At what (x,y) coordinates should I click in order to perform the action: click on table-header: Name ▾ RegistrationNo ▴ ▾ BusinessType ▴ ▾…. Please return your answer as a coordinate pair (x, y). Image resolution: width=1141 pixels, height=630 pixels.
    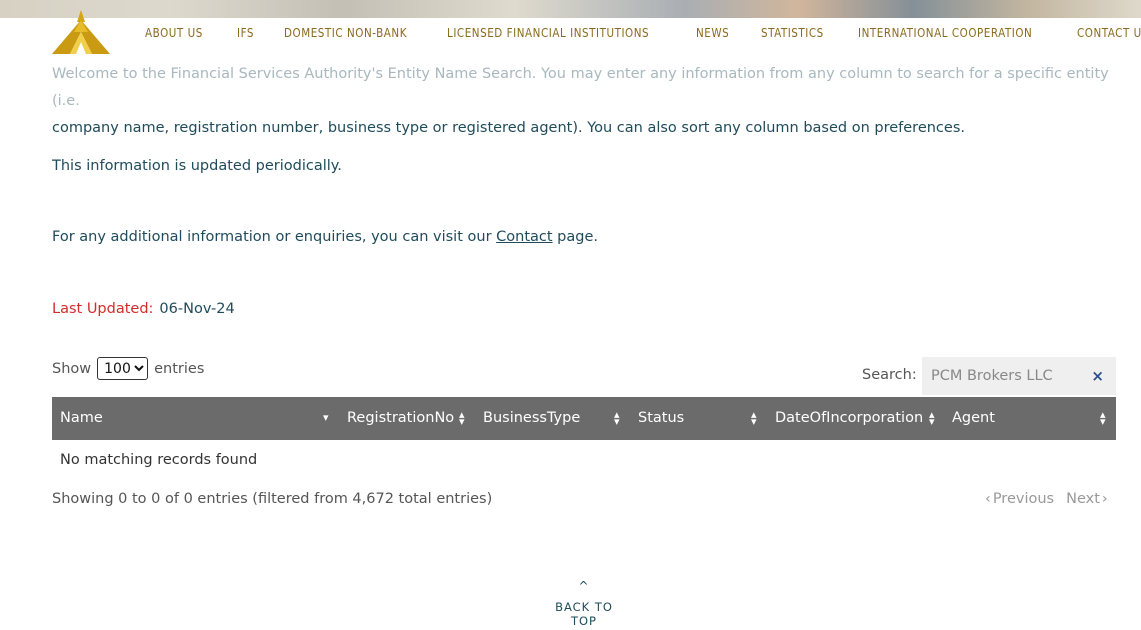
    Looking at the image, I should click on (584, 418).